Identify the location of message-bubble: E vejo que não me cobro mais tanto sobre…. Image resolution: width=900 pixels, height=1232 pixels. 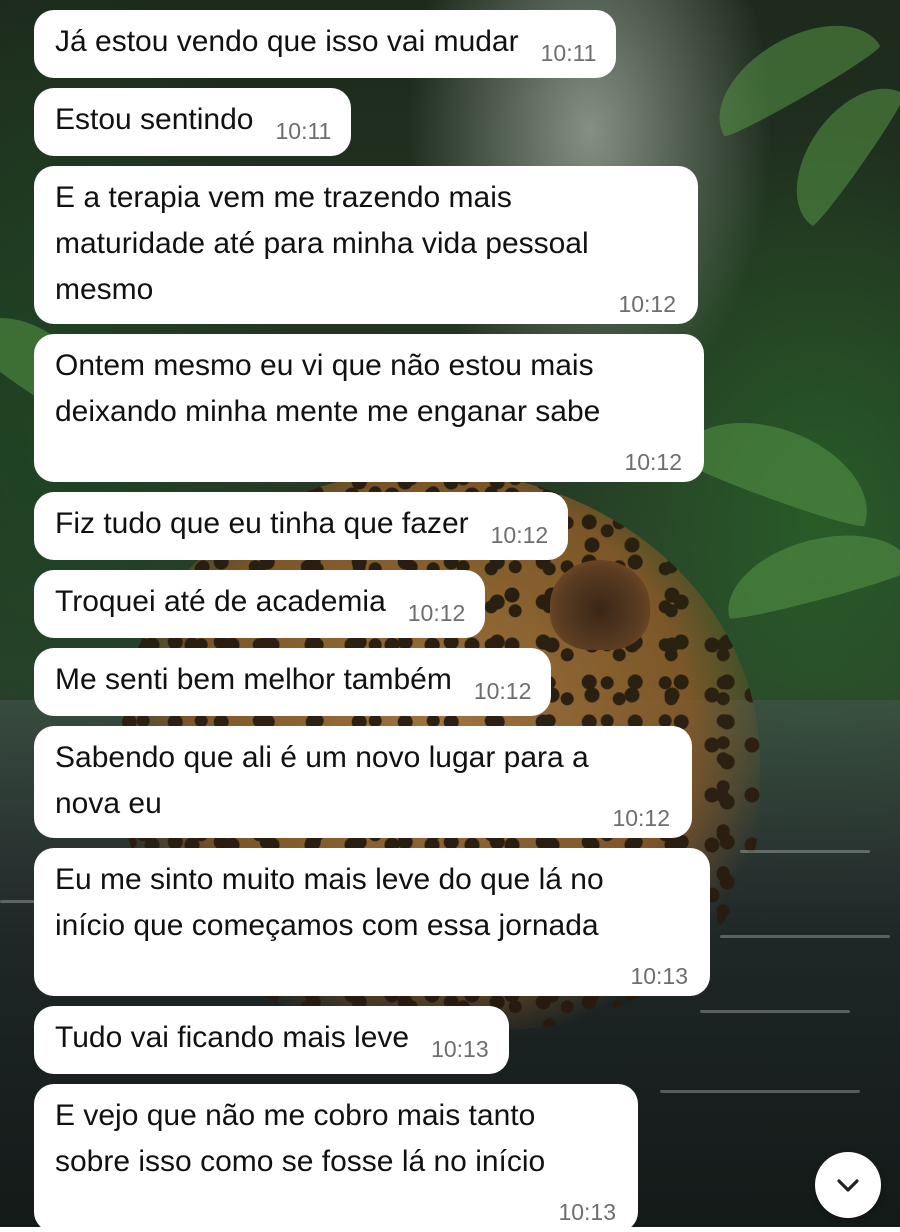
(336, 1158).